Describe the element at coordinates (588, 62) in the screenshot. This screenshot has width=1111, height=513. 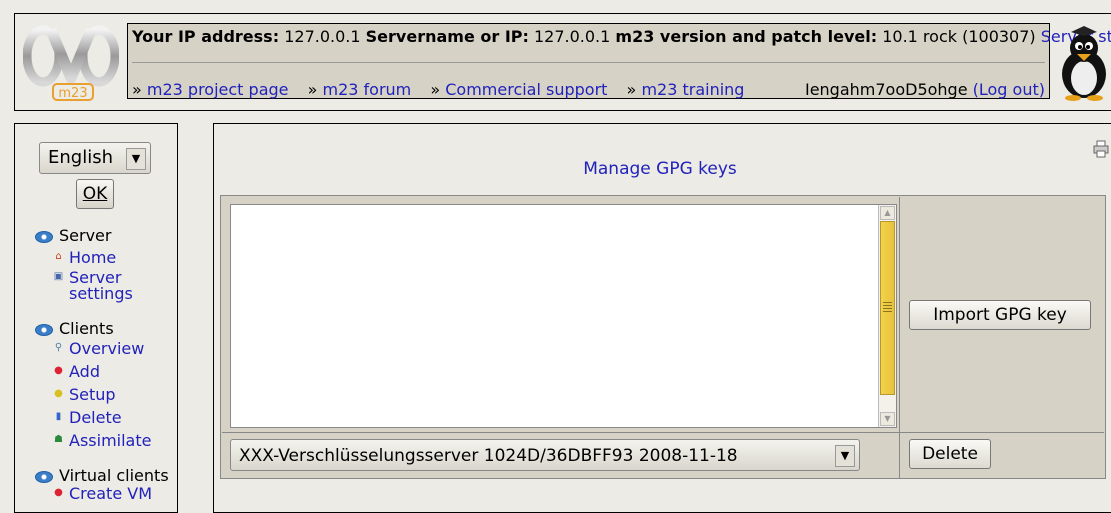
I see `info-separator` at that location.